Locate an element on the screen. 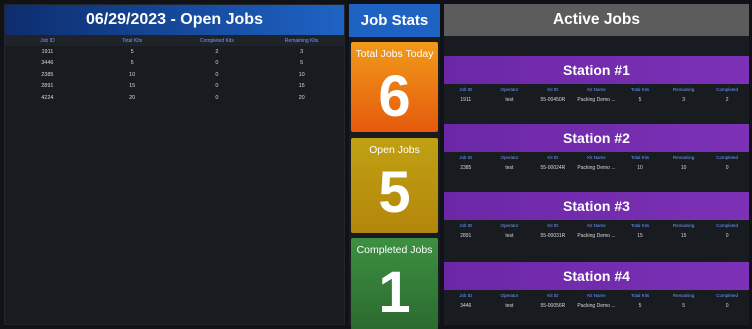 This screenshot has height=329, width=752. cell-remaining: 15 is located at coordinates (683, 236).